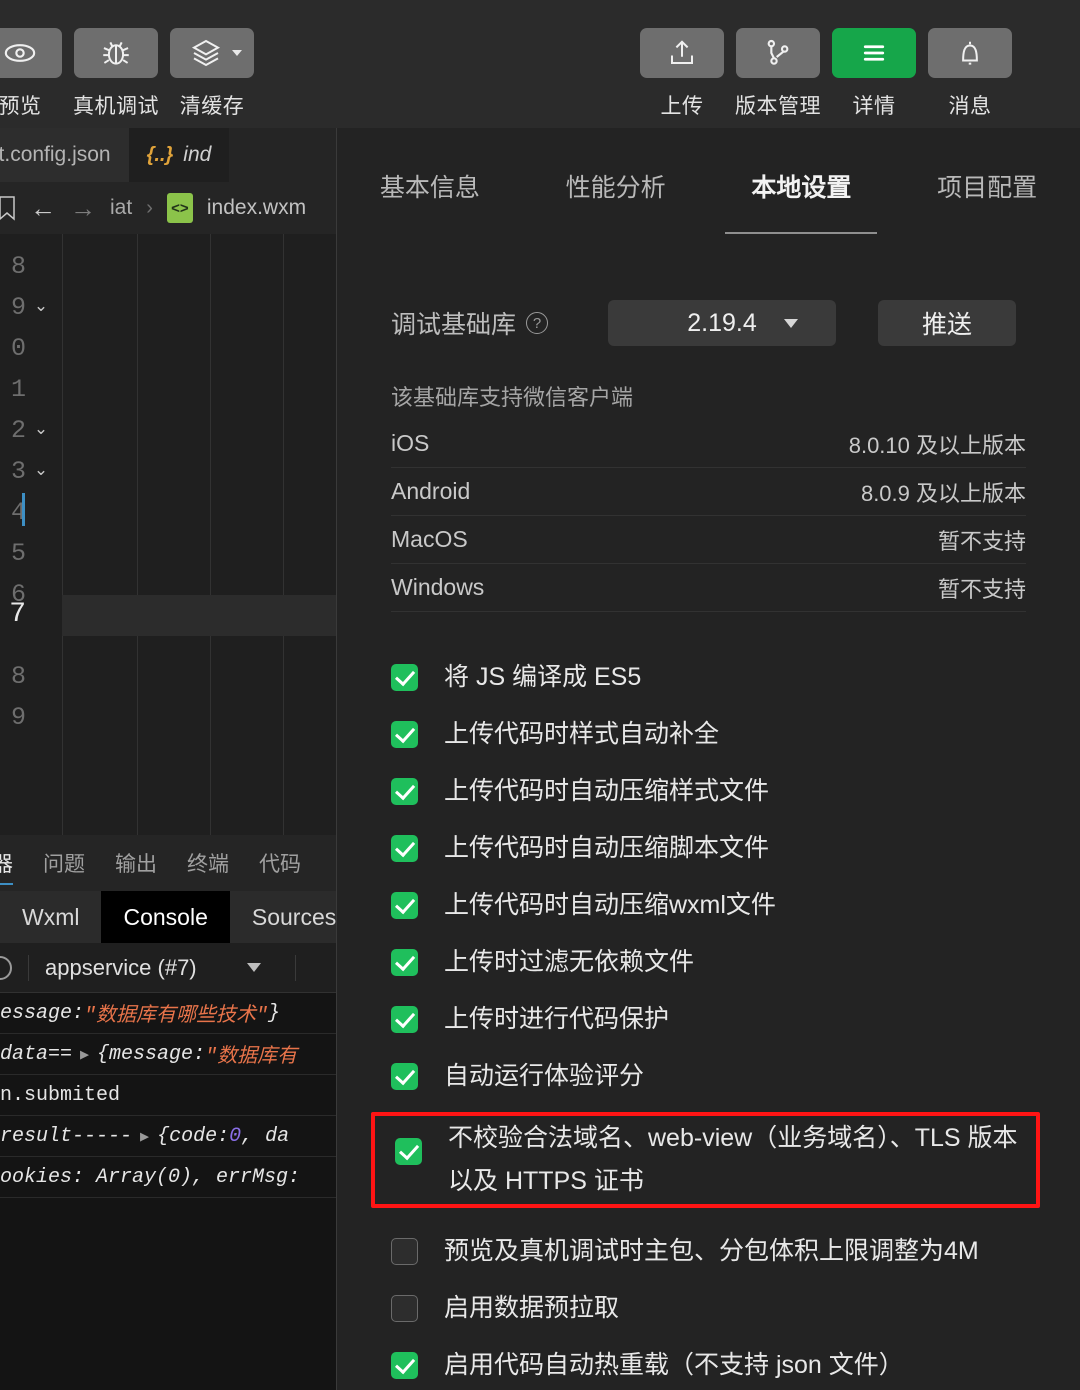  Describe the element at coordinates (708, 794) in the screenshot. I see `setting-row-compress-style: 上传代码时自动压缩样式文件` at that location.